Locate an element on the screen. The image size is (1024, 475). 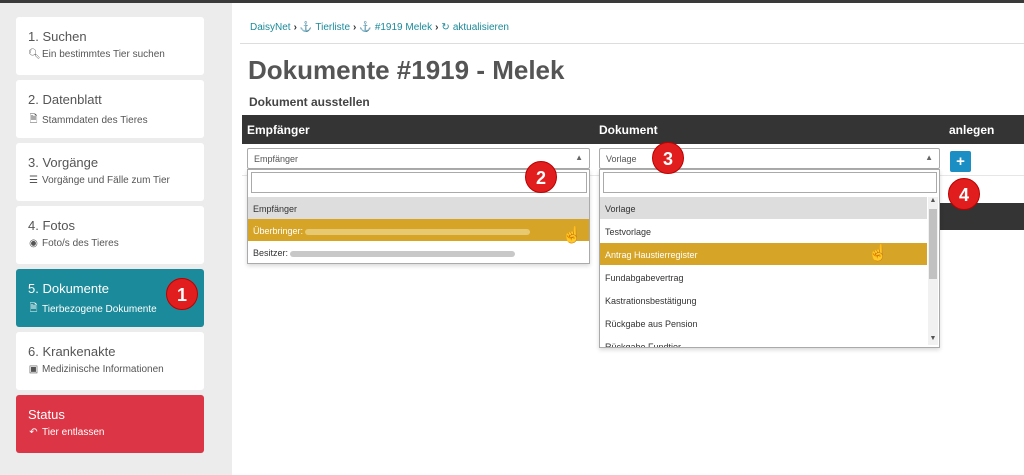
sidebar-item-title: 3. Vorgänge is located at coordinates (63, 162).